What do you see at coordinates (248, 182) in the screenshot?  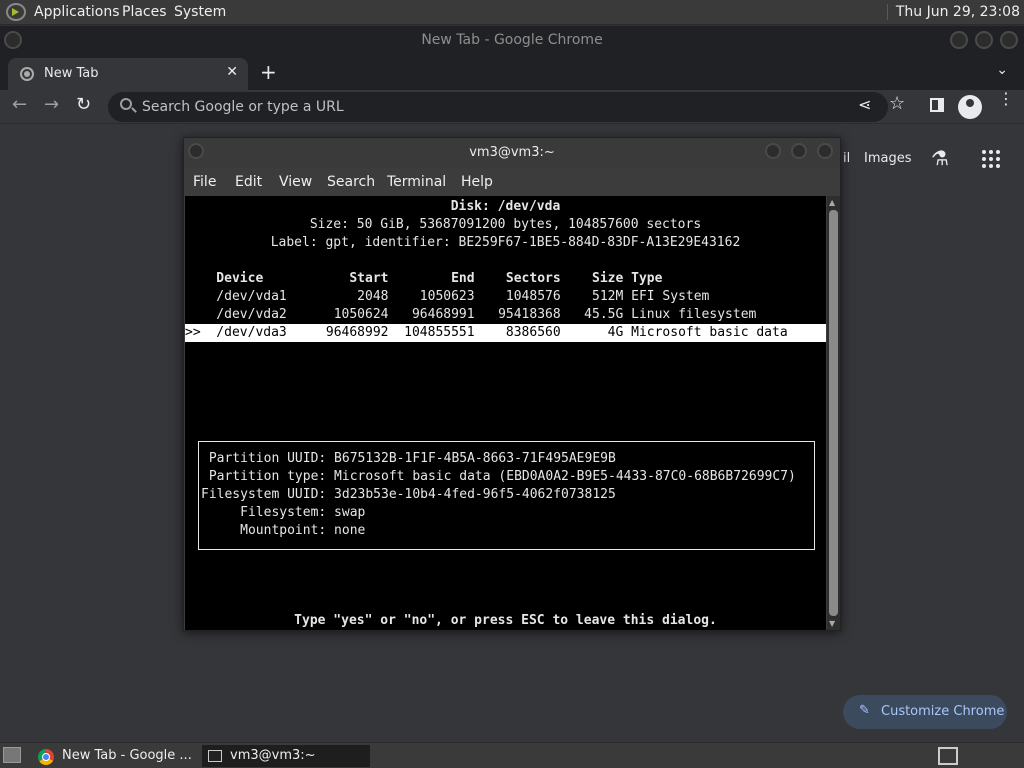 I see `terminal-menu-edit: Edit` at bounding box center [248, 182].